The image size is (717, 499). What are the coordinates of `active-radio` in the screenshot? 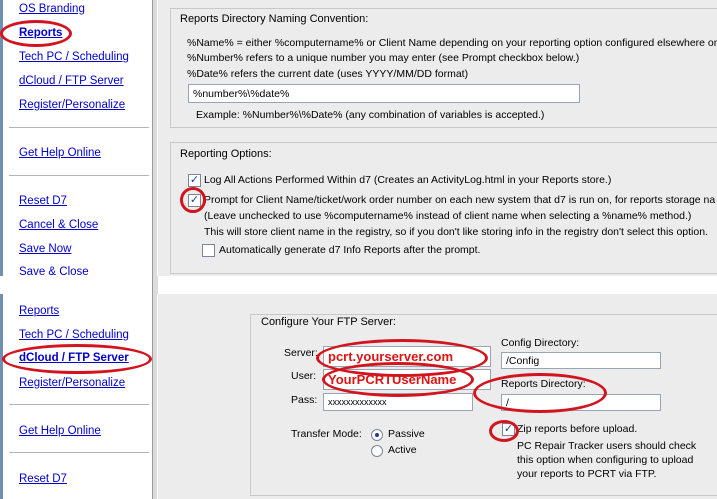 It's located at (377, 451).